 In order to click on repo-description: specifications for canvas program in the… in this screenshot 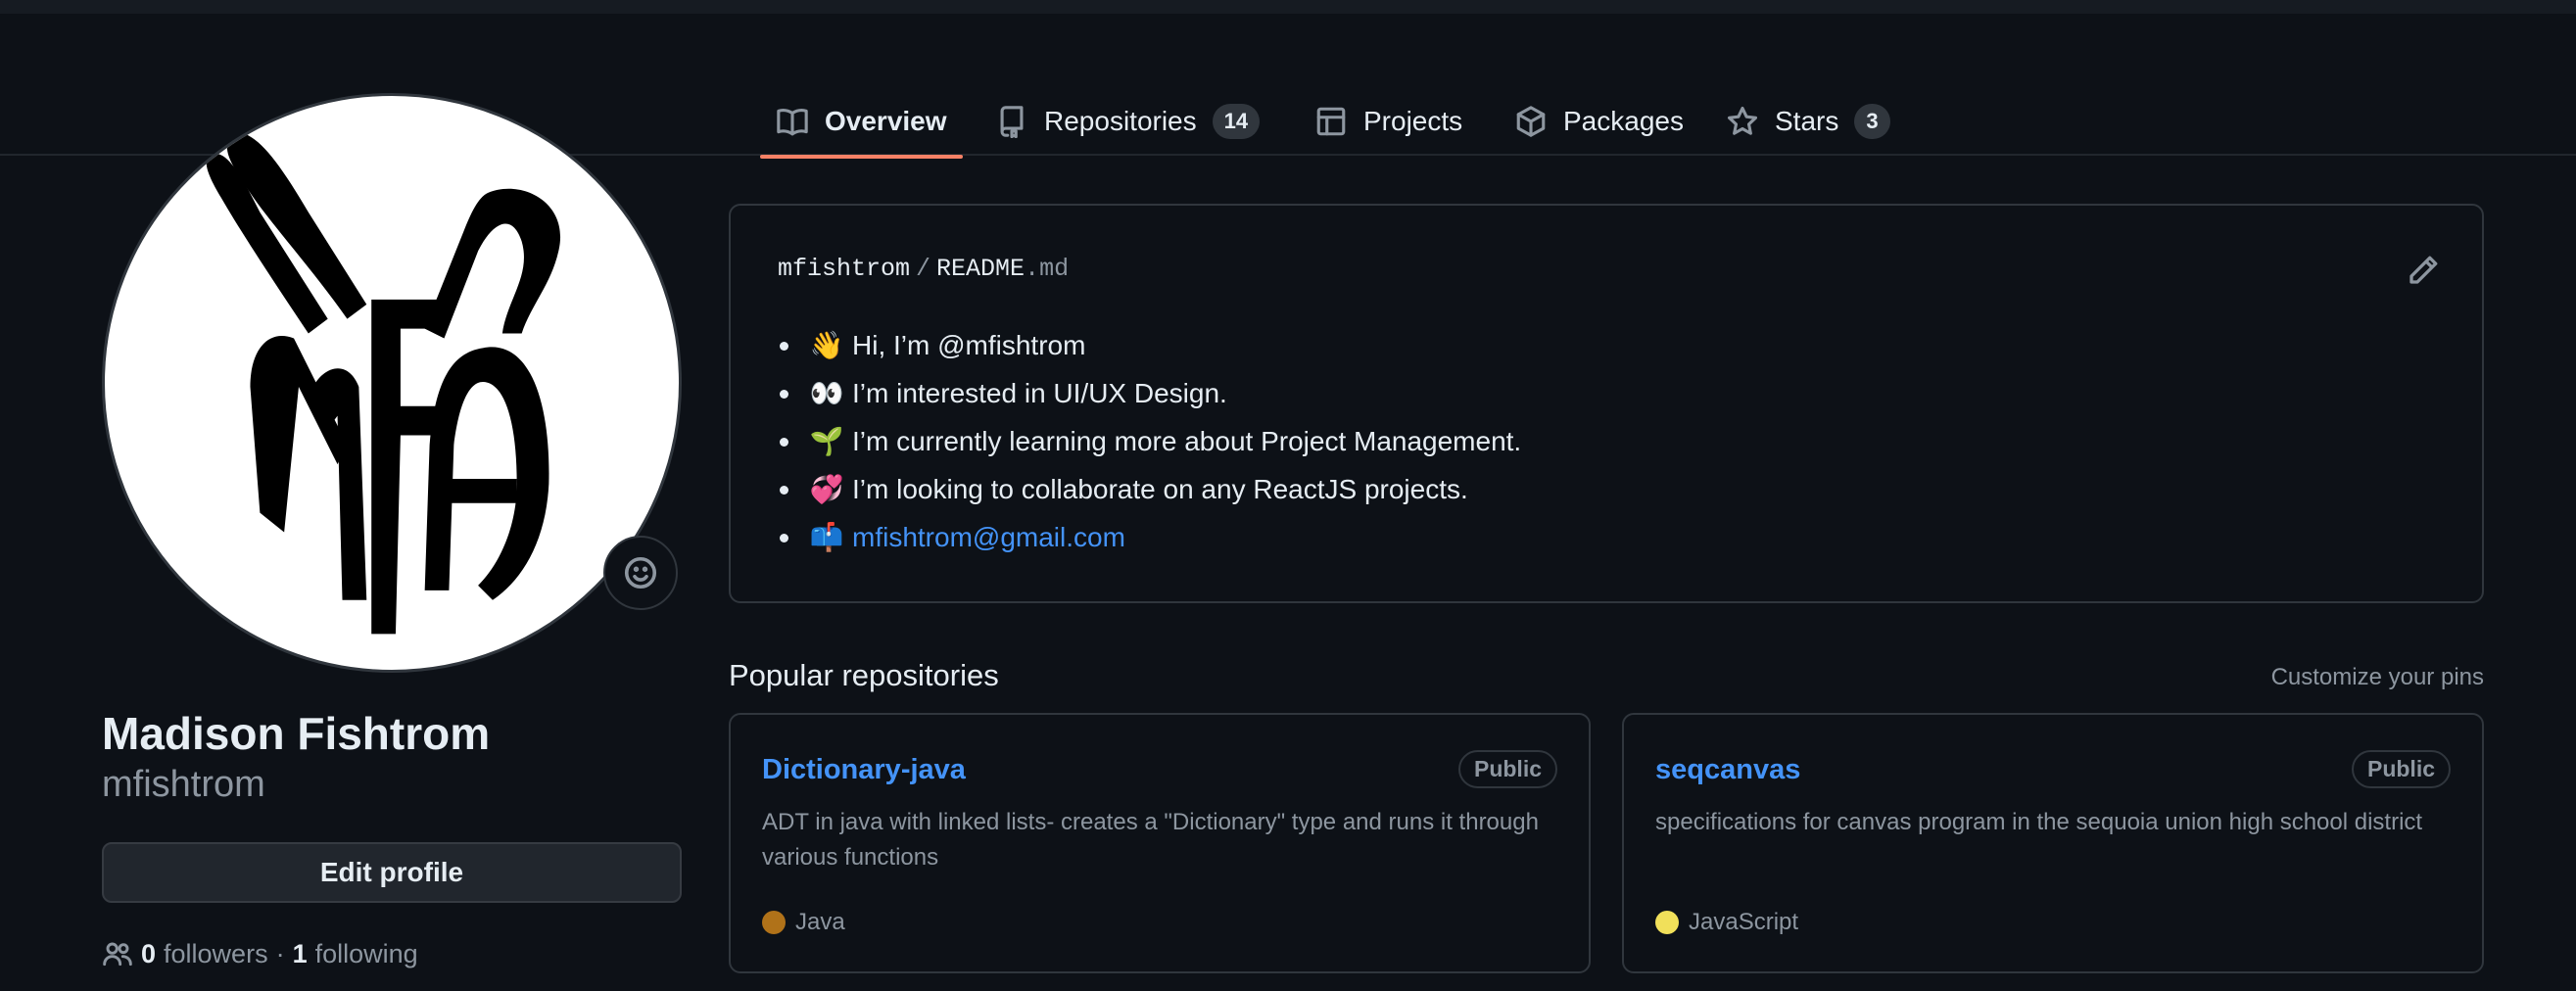, I will do `click(2039, 822)`.